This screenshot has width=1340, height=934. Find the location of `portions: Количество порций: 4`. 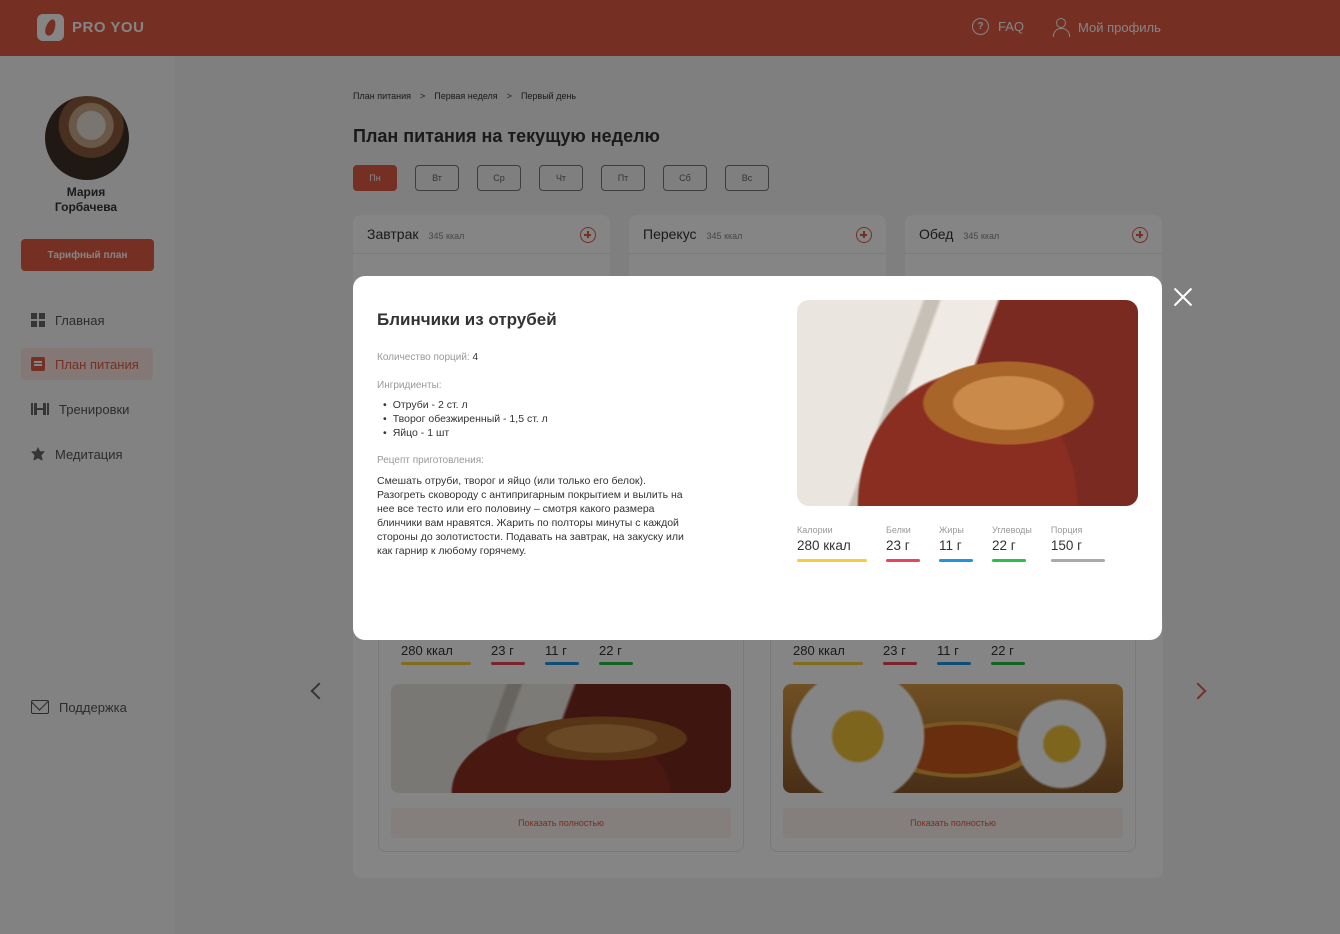

portions: Количество порций: 4 is located at coordinates (427, 357).